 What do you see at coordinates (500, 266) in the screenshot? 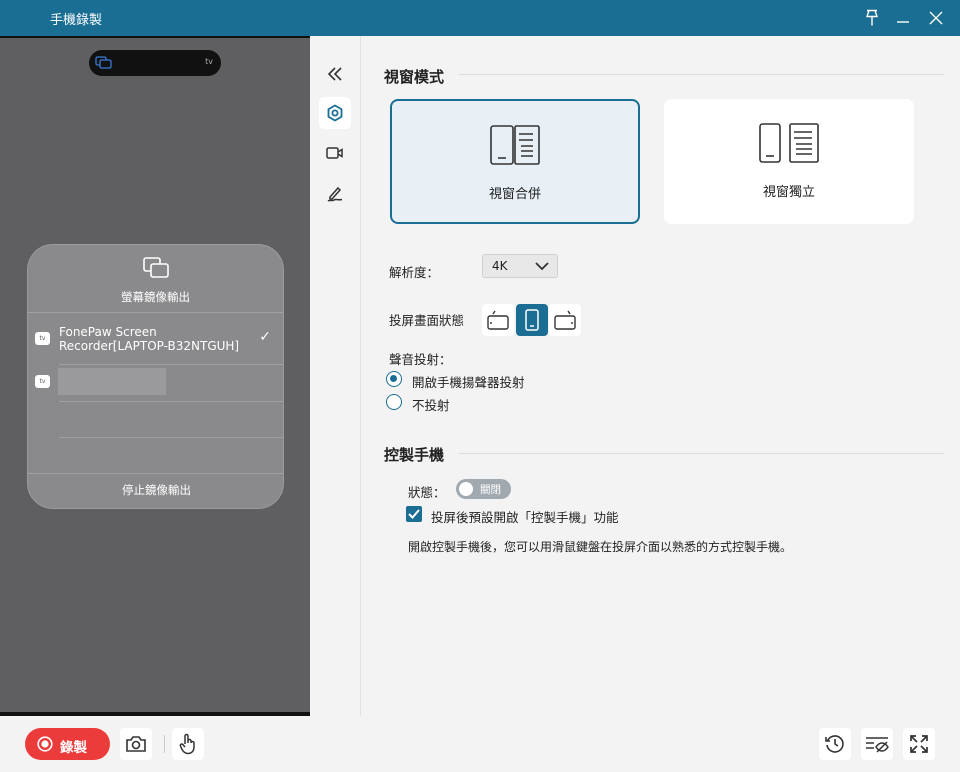
I see `resolution-value: 4K` at bounding box center [500, 266].